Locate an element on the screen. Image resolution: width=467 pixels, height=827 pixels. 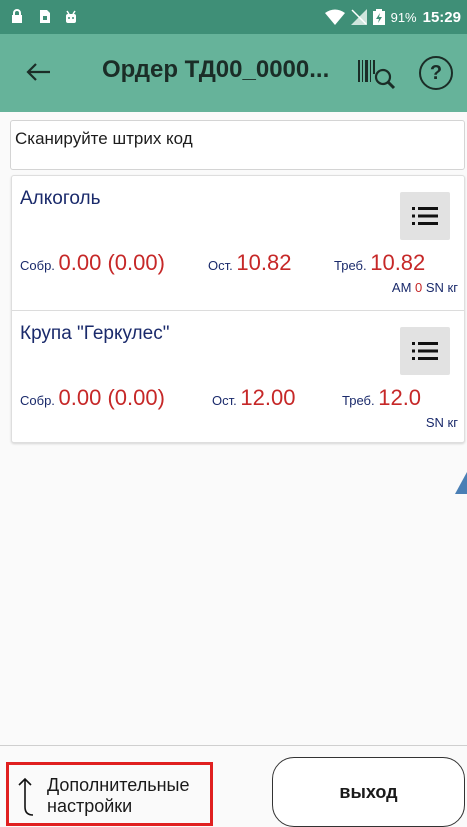
sim-icon is located at coordinates (45, 16).